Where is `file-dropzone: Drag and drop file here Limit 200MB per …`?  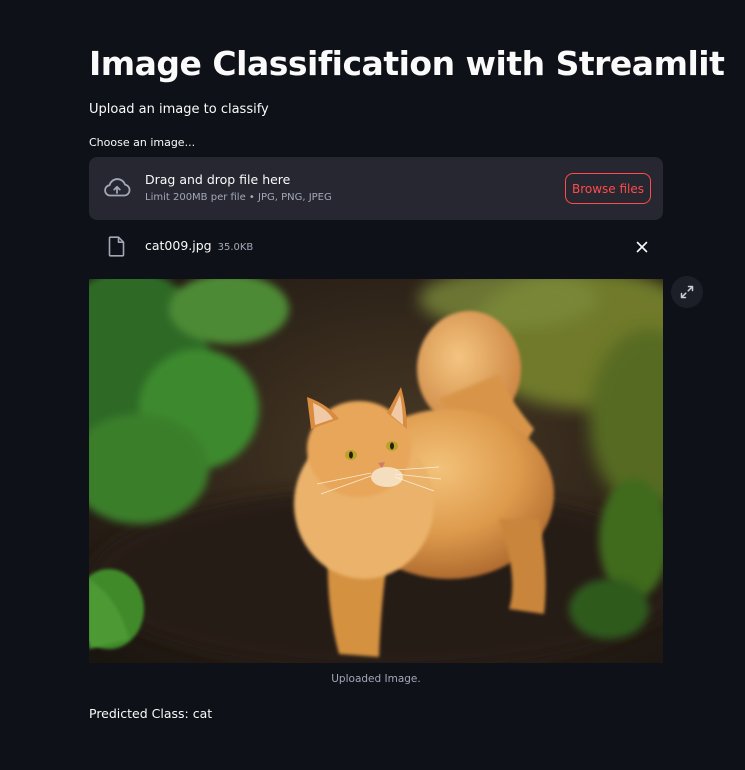 file-dropzone: Drag and drop file here Limit 200MB per … is located at coordinates (376, 188).